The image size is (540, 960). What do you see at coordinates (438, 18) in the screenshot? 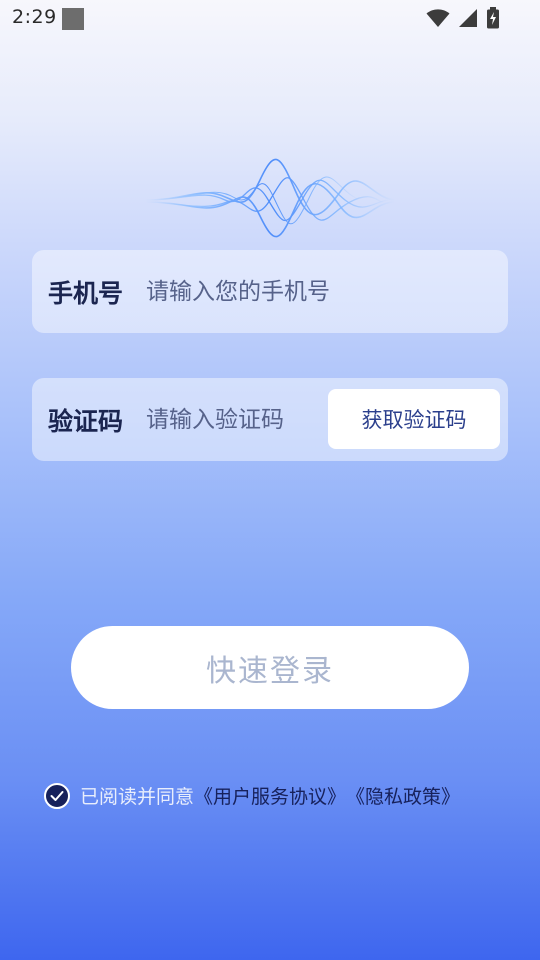
I see `wifi-icon` at bounding box center [438, 18].